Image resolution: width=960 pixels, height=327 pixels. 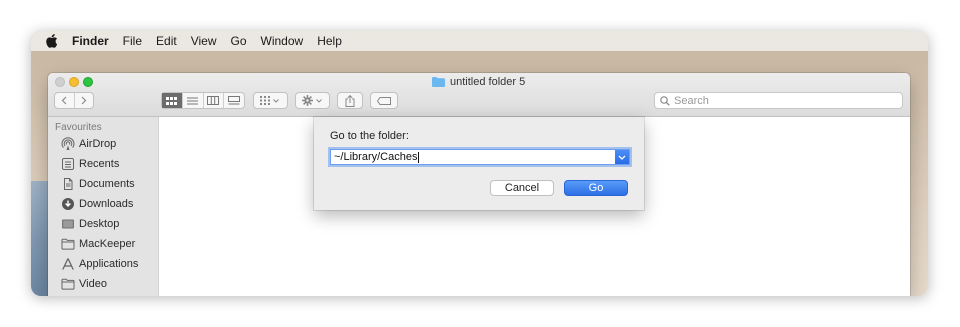 I want to click on tags-button, so click(x=384, y=100).